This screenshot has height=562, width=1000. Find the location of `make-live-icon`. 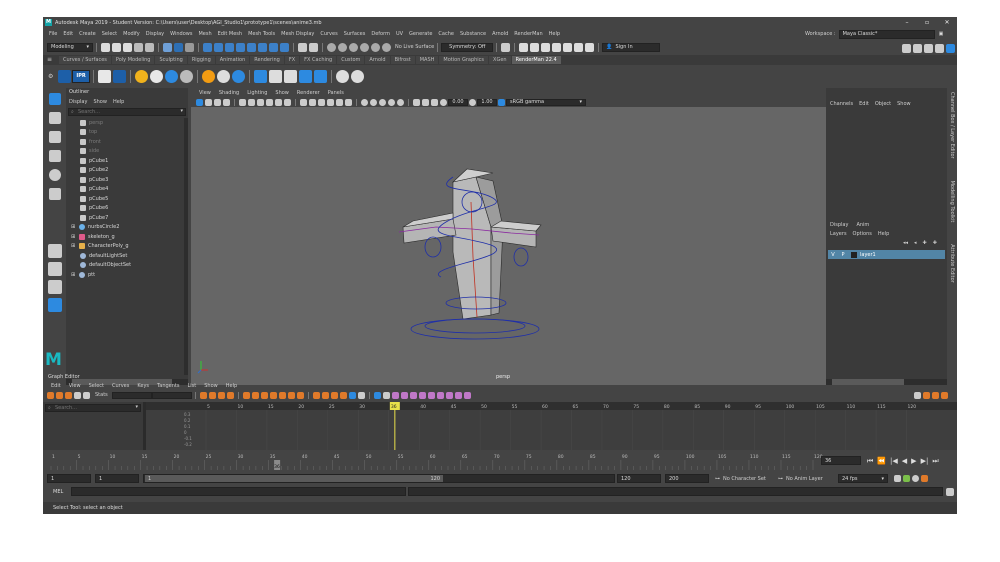

make-live-icon is located at coordinates (386, 47).